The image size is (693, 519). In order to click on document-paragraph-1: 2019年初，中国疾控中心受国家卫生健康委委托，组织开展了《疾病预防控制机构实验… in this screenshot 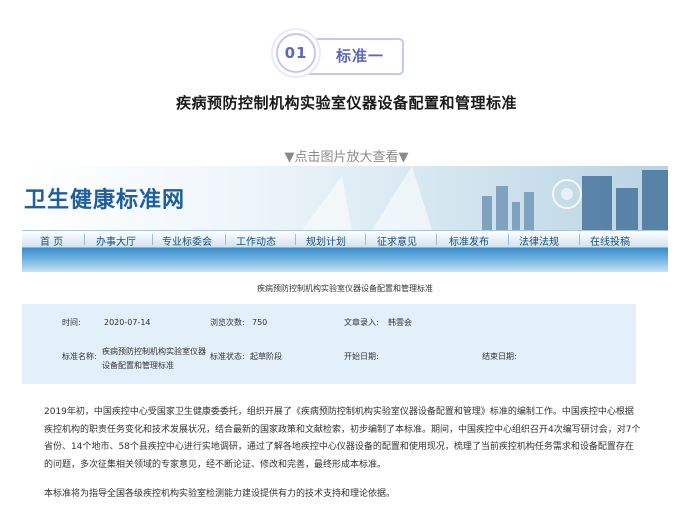, I will do `click(342, 438)`.